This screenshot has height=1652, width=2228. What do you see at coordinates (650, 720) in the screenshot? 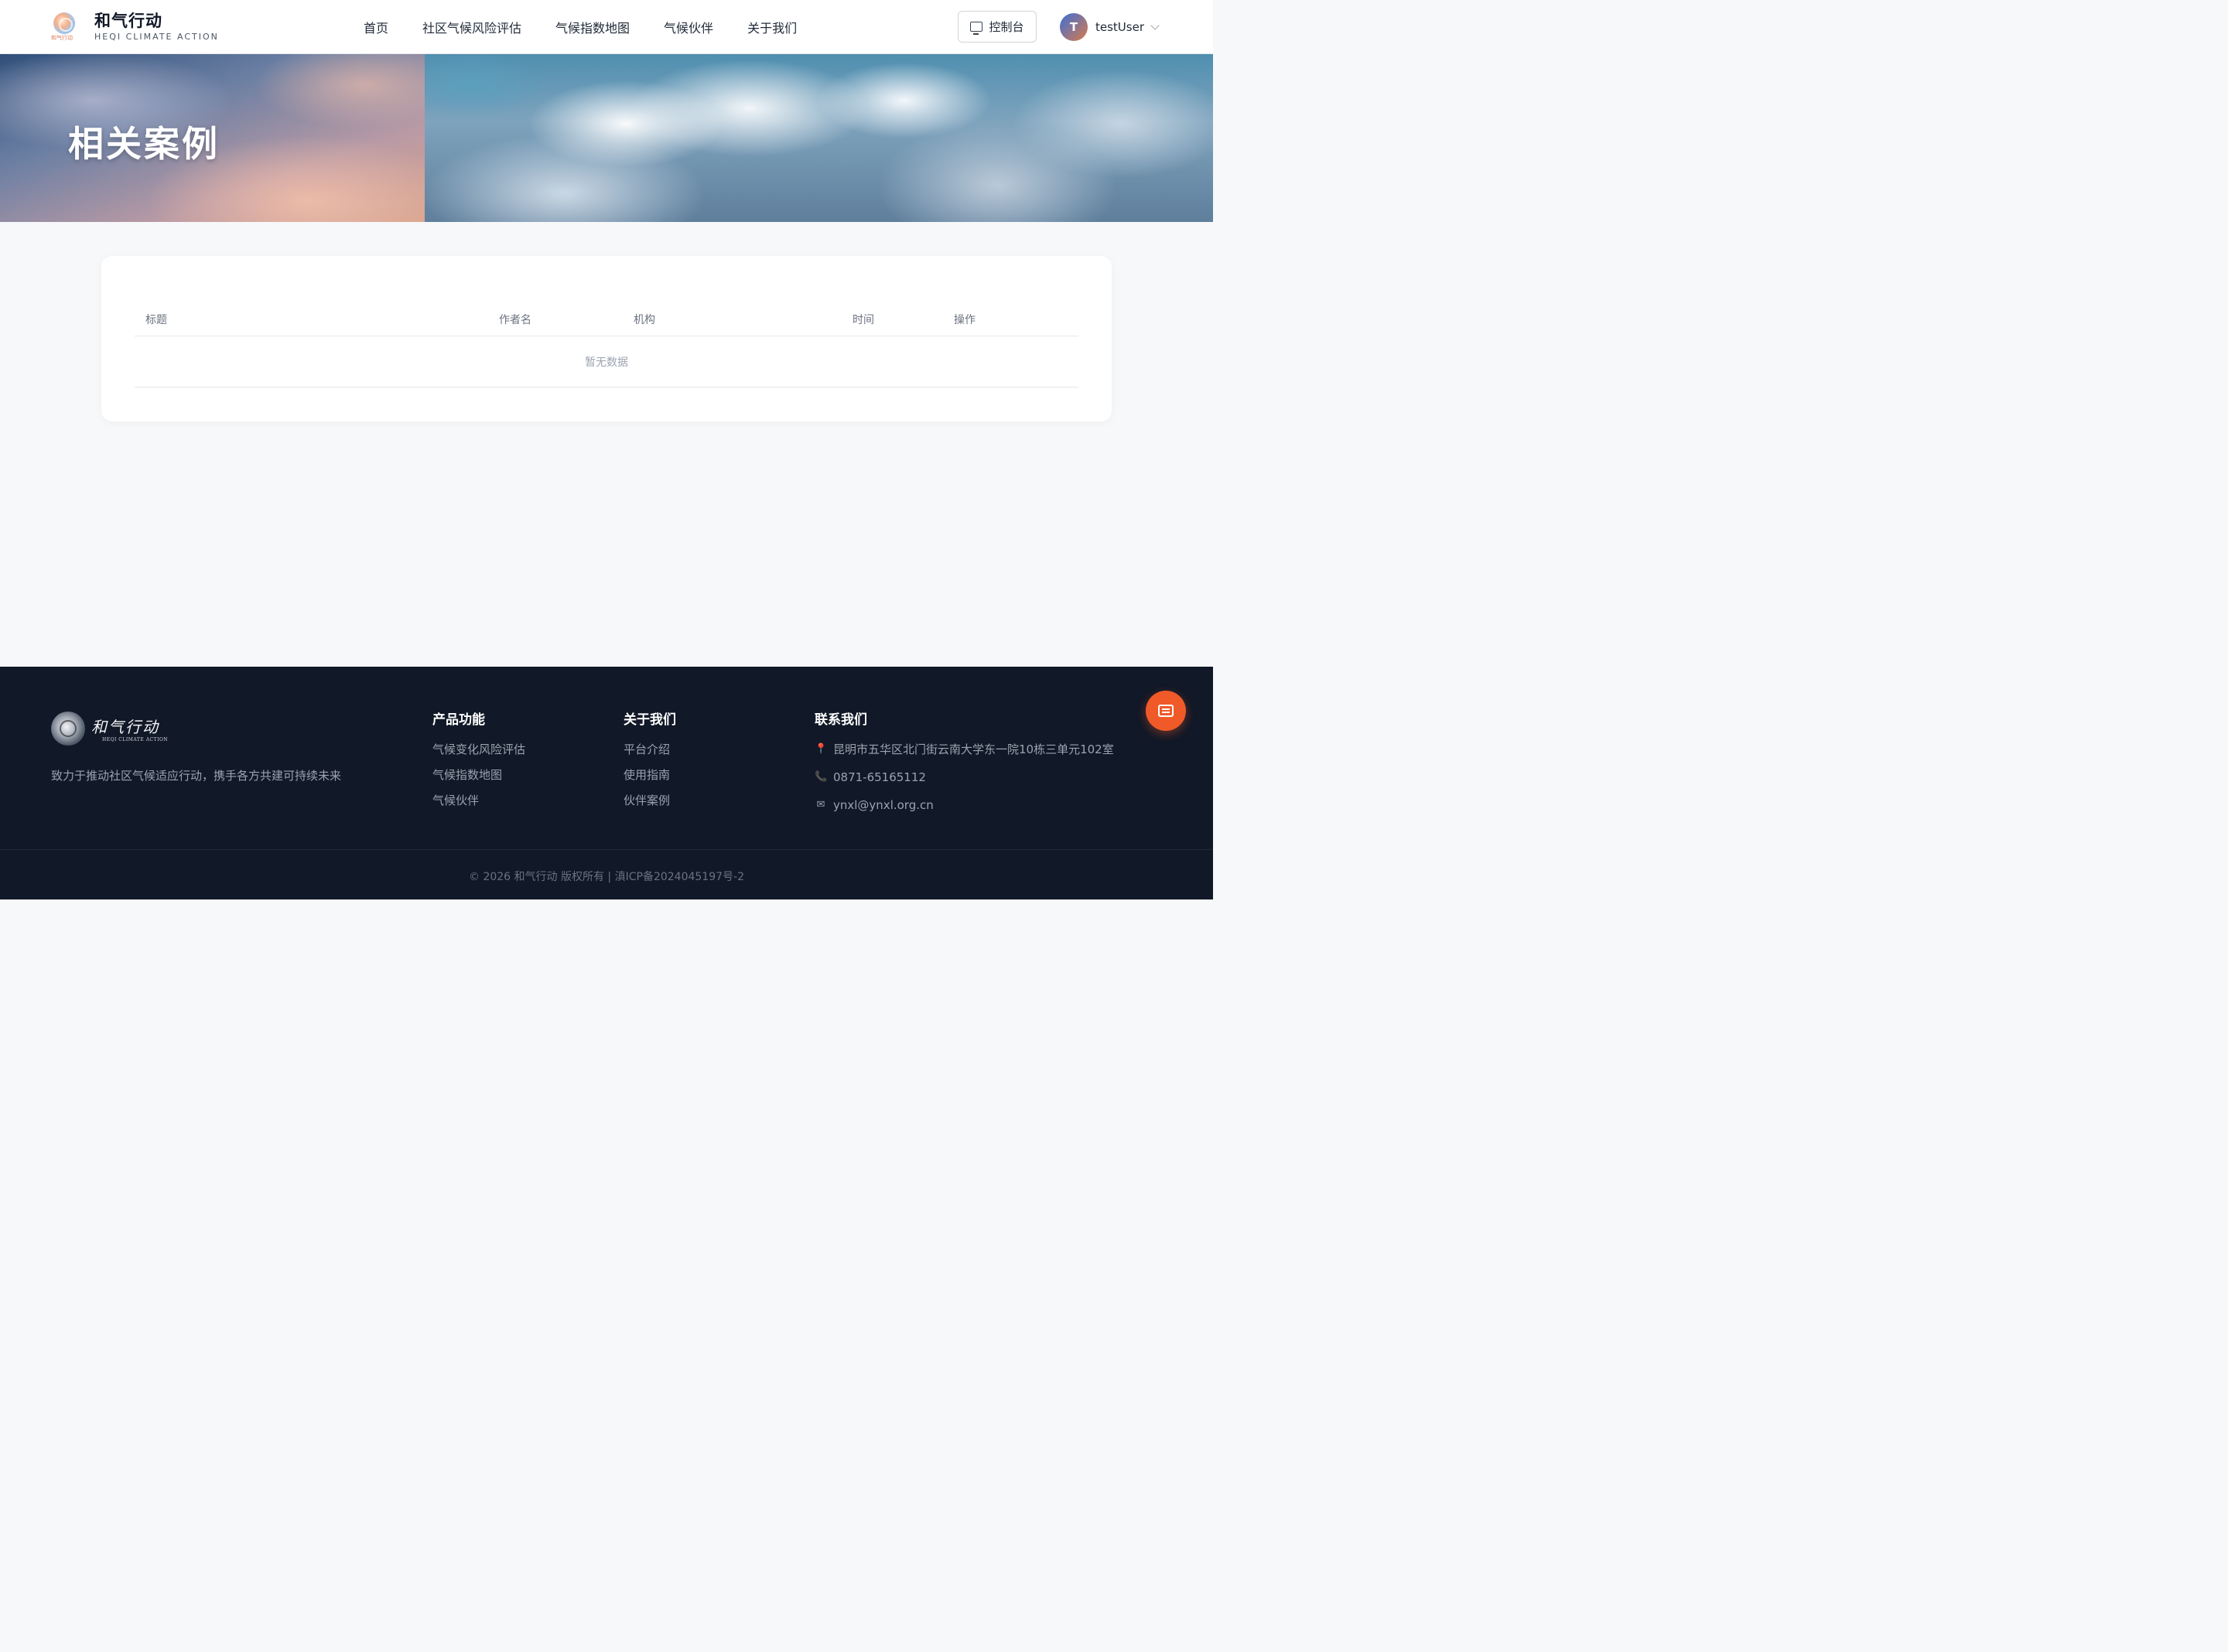
I see `footer-about-title: 关于我们` at bounding box center [650, 720].